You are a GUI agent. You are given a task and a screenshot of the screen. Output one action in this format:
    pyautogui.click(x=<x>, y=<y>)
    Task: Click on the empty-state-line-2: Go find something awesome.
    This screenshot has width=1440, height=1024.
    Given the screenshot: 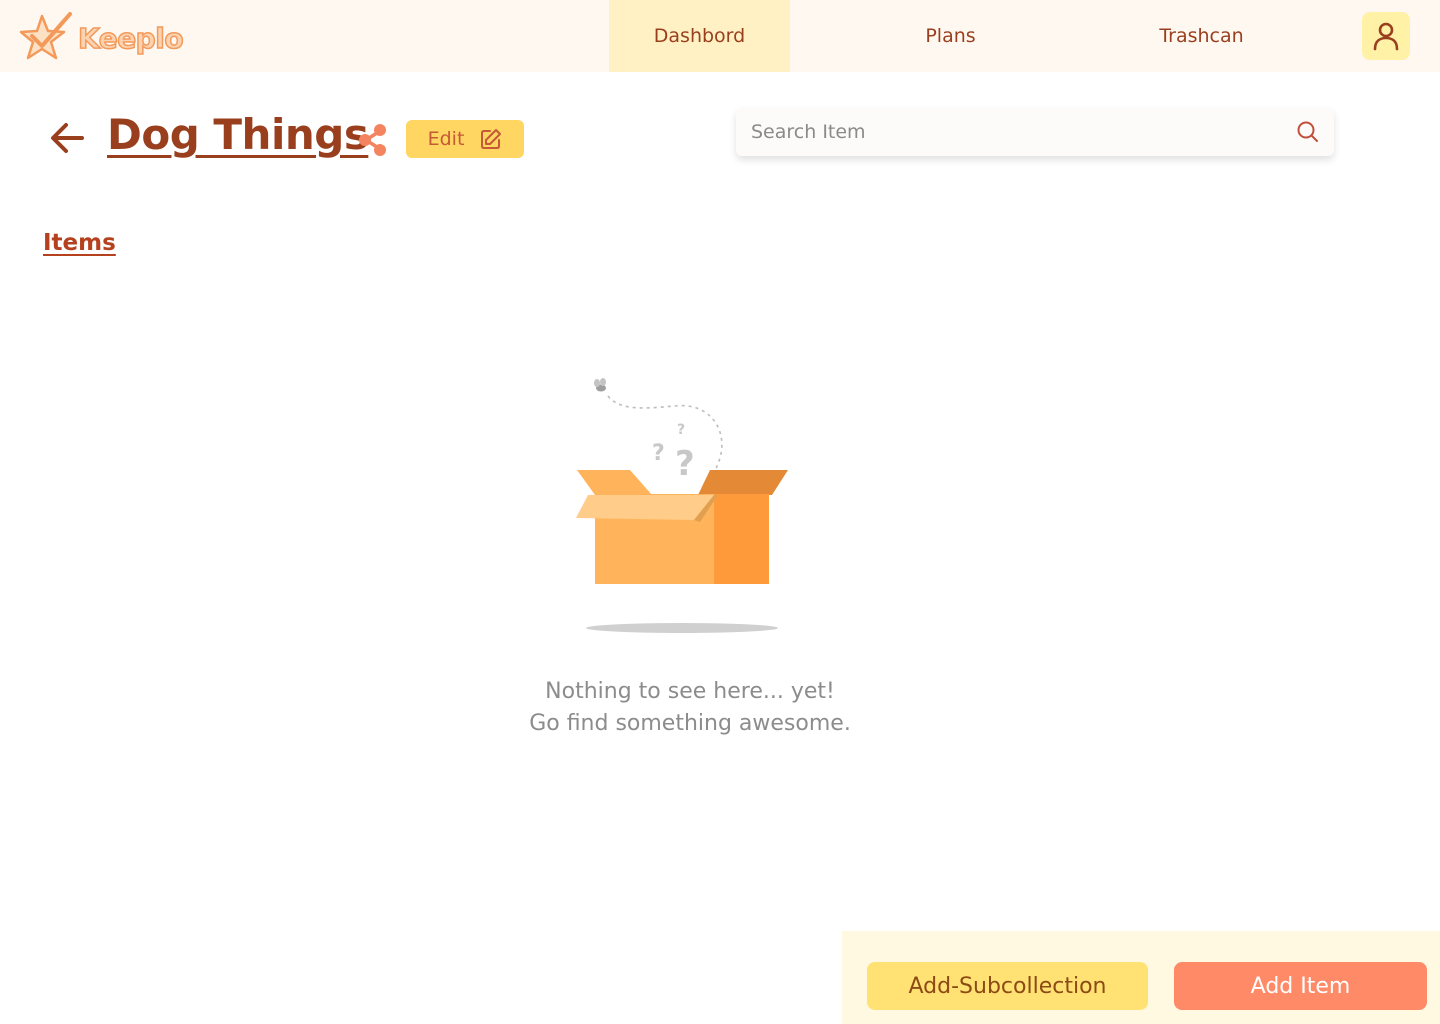 What is the action you would take?
    pyautogui.click(x=690, y=723)
    